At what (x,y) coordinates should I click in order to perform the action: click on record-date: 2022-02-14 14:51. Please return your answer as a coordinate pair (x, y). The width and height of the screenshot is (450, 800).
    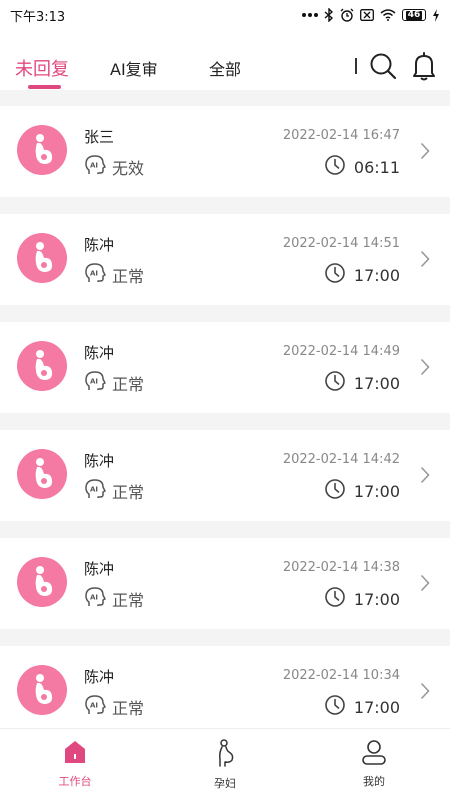
    Looking at the image, I should click on (341, 243).